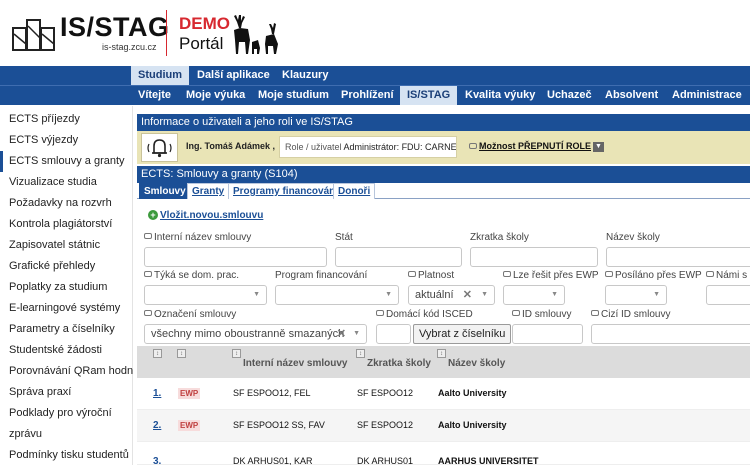 The width and height of the screenshot is (750, 465). What do you see at coordinates (66, 287) in the screenshot?
I see `sidebar-item-poplatky: Poplatky za studium` at bounding box center [66, 287].